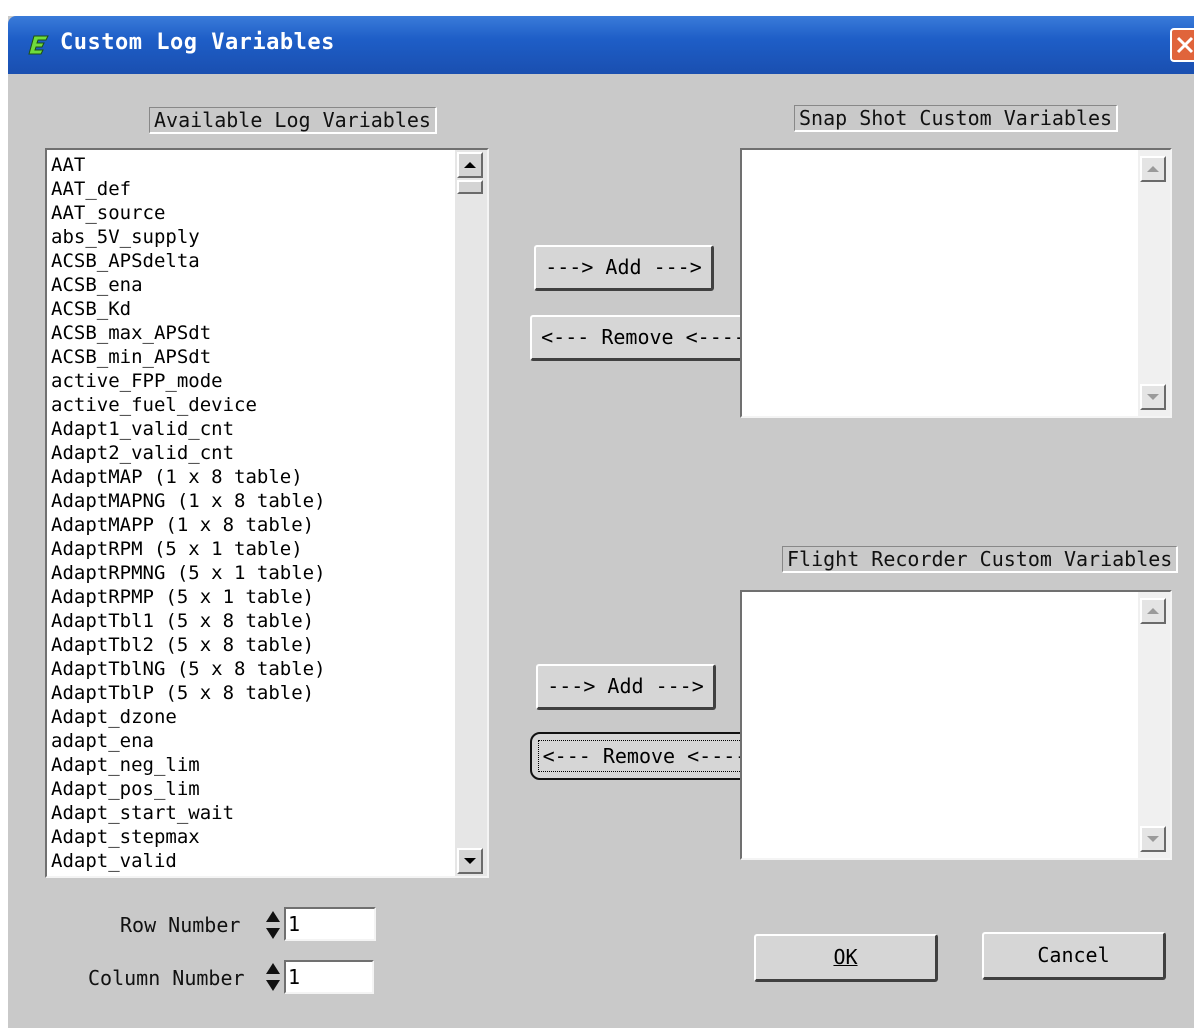 Image resolution: width=1194 pixels, height=1028 pixels. I want to click on window-title: Custom Log Variables, so click(197, 42).